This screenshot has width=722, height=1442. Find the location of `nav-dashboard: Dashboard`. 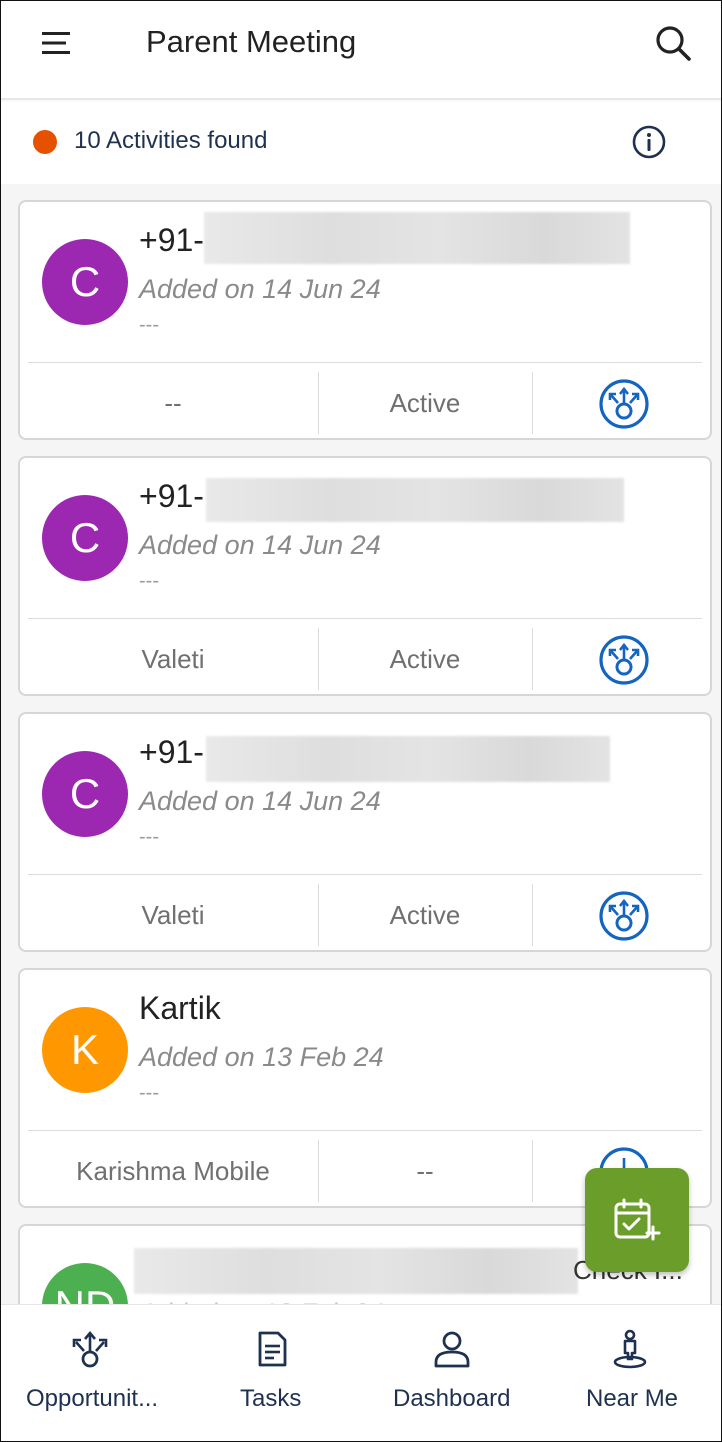

nav-dashboard: Dashboard is located at coordinates (450, 1373).